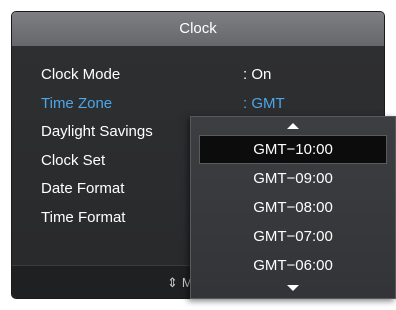 The width and height of the screenshot is (396, 310). Describe the element at coordinates (77, 103) in the screenshot. I see `menu-item-label: Time Zone` at that location.